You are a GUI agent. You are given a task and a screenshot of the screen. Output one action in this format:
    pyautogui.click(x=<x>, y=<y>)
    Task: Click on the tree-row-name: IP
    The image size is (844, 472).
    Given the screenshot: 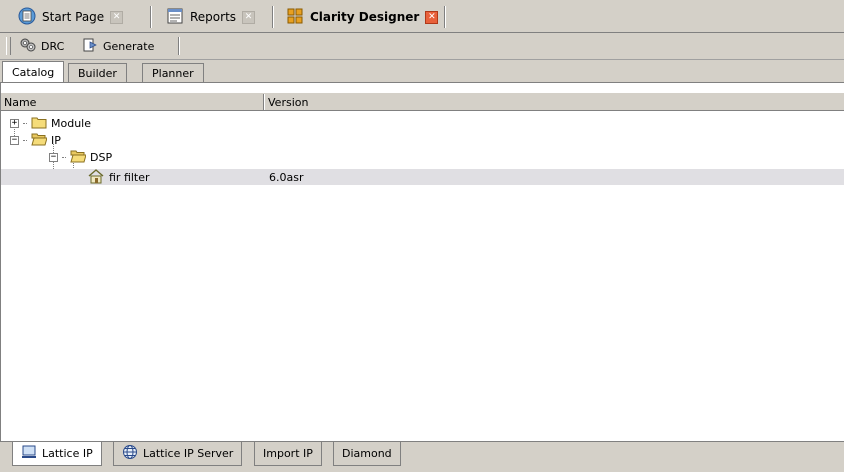 What is the action you would take?
    pyautogui.click(x=56, y=140)
    